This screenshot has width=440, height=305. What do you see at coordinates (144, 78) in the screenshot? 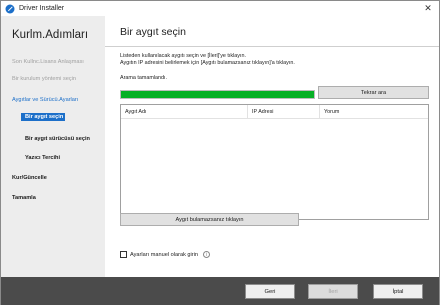
I see `search-status: Arama tamamlandı.` at bounding box center [144, 78].